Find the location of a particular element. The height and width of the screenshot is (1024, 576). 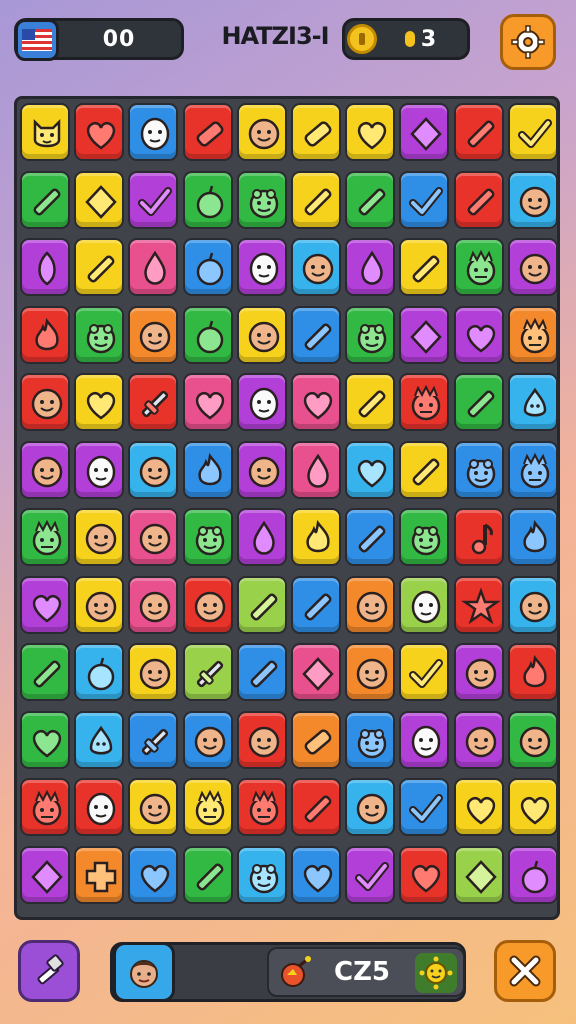

settings-button is located at coordinates (528, 42).